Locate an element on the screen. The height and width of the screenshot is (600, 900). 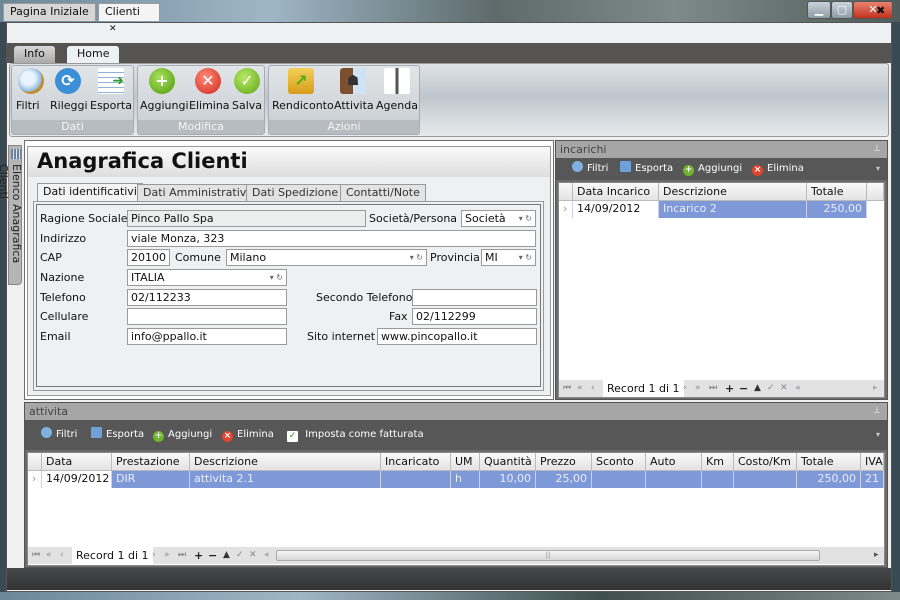
ribbon-tab-home: Home is located at coordinates (93, 54).